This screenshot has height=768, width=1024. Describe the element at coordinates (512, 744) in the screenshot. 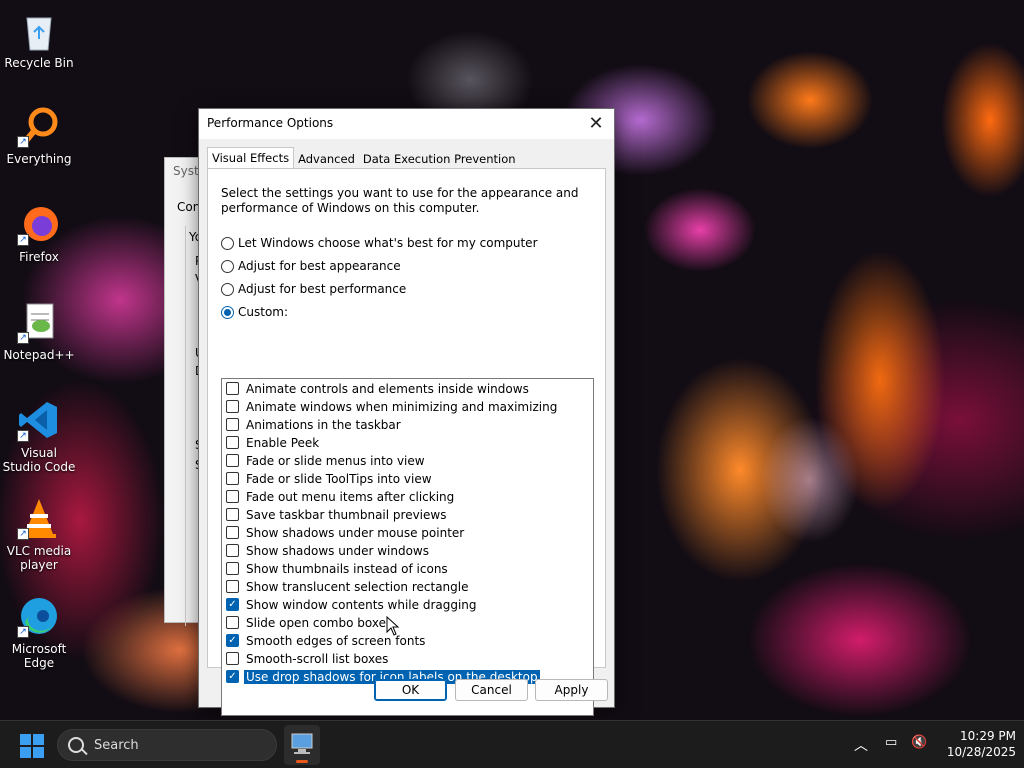

I see `taskbar: Search ︿ ▭ 🔇 10:29 PM 10/28/2025` at that location.